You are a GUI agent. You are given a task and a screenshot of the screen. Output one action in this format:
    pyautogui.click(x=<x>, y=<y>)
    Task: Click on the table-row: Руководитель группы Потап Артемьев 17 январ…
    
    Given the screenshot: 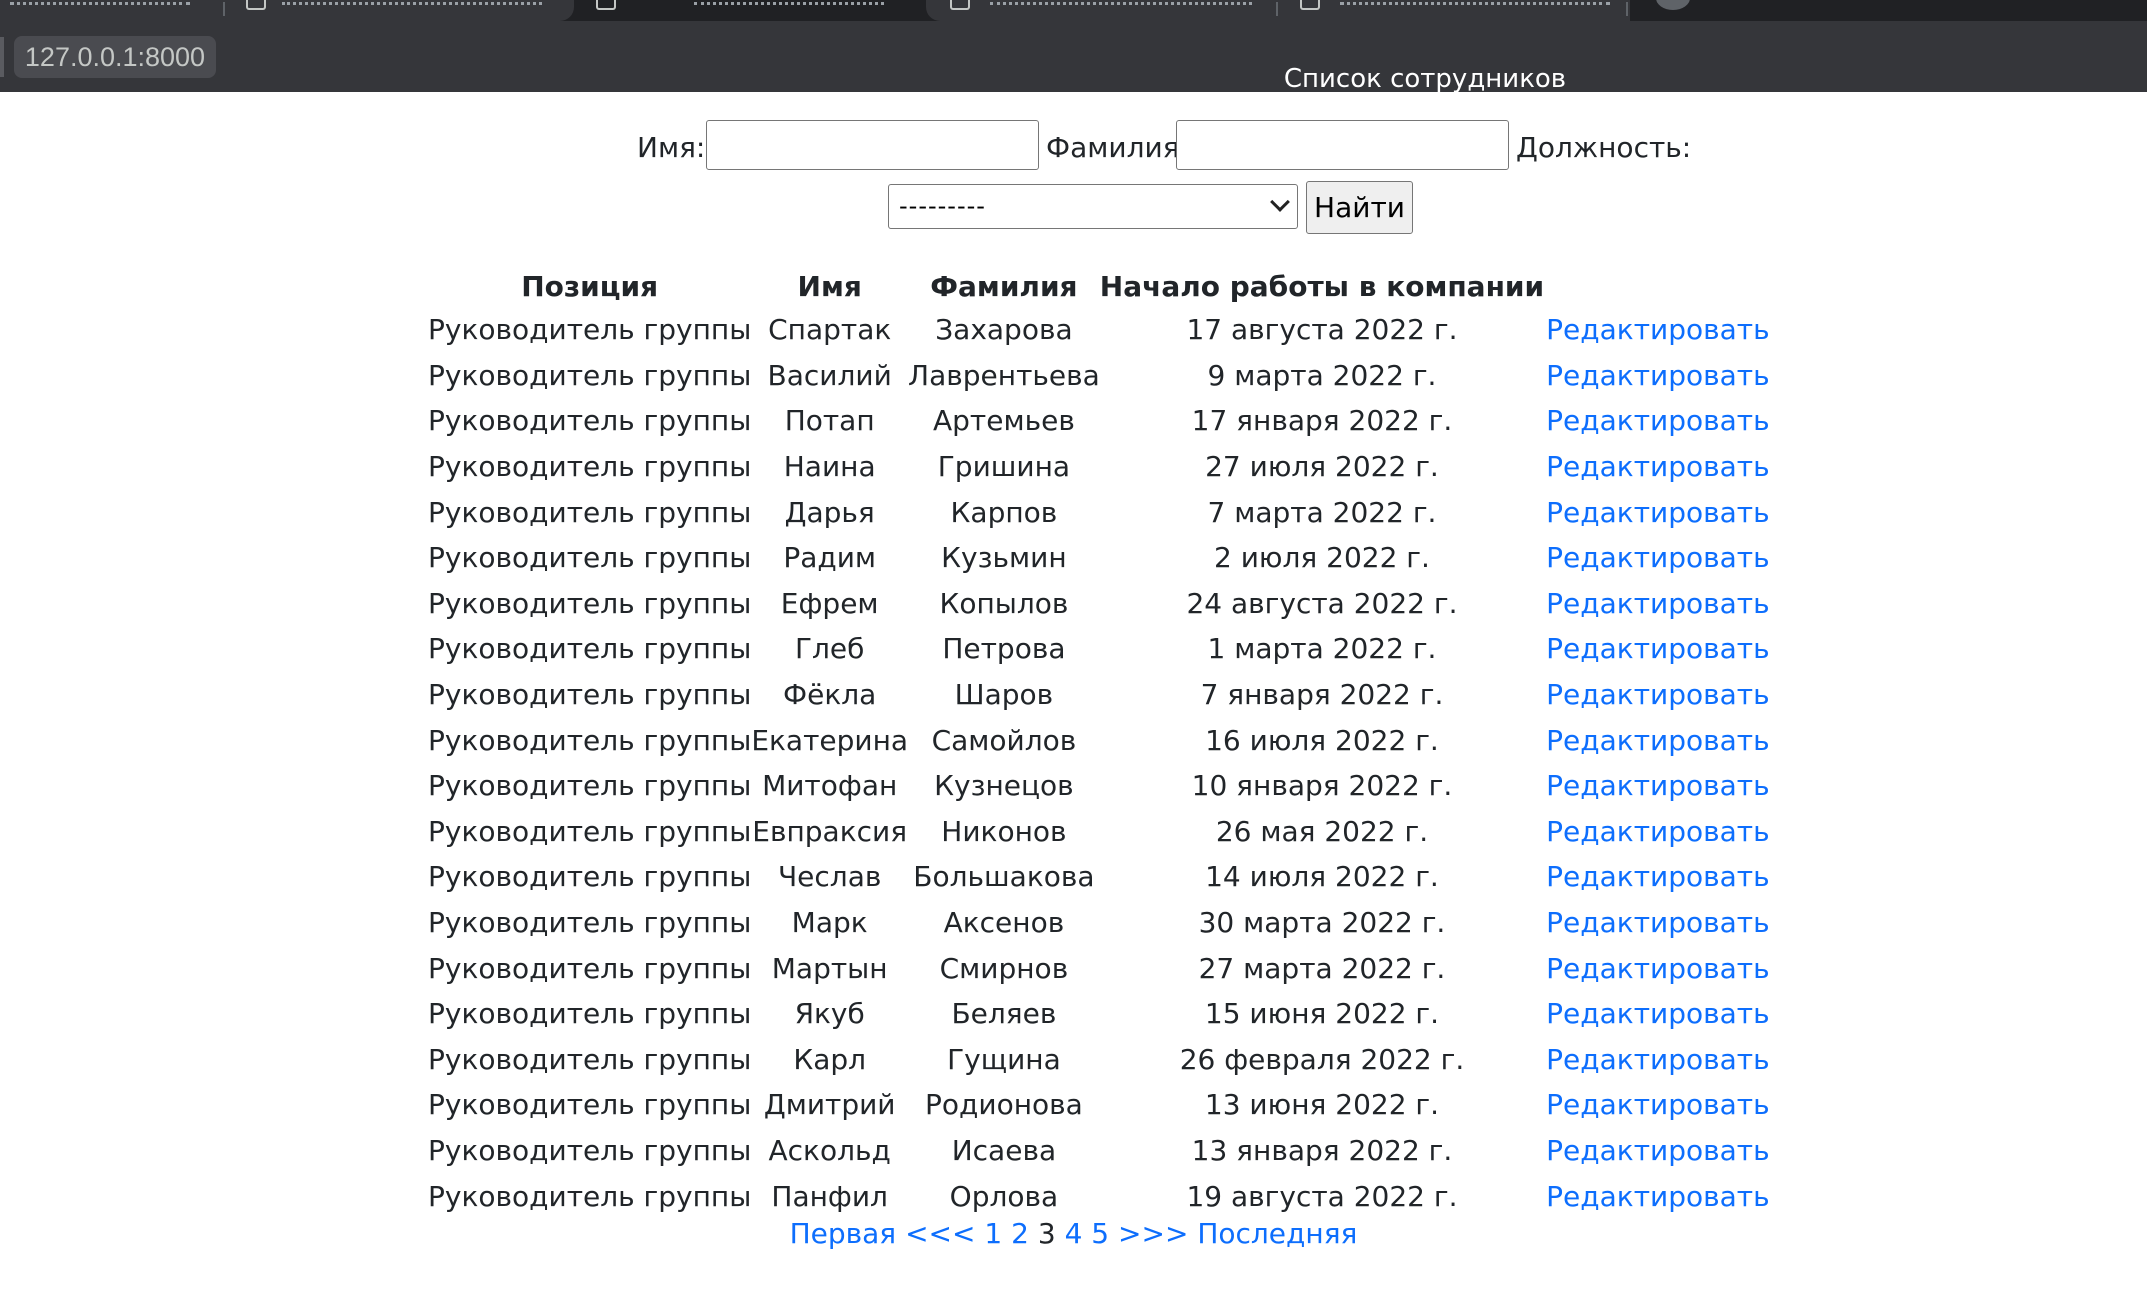 What is the action you would take?
    pyautogui.click(x=1099, y=421)
    